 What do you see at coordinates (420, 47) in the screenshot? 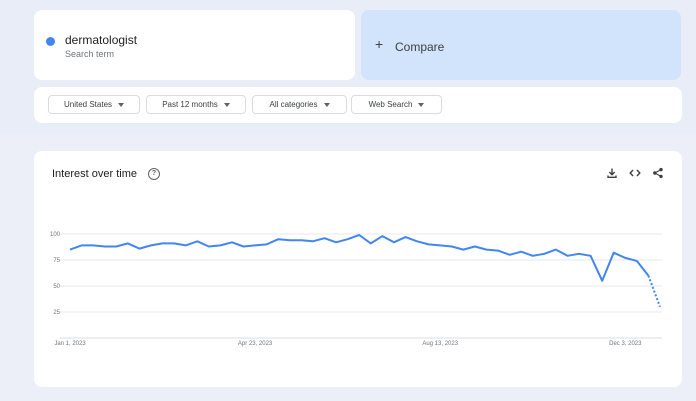
I see `compare-label: Compare` at bounding box center [420, 47].